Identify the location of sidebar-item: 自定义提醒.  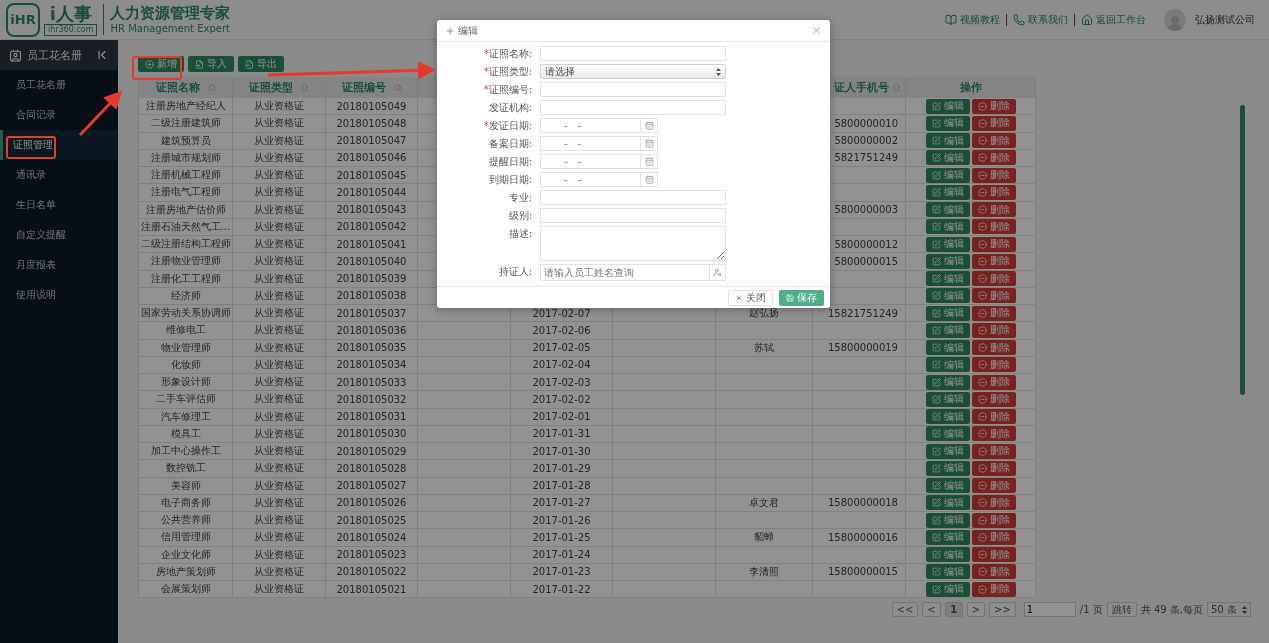
(59, 235).